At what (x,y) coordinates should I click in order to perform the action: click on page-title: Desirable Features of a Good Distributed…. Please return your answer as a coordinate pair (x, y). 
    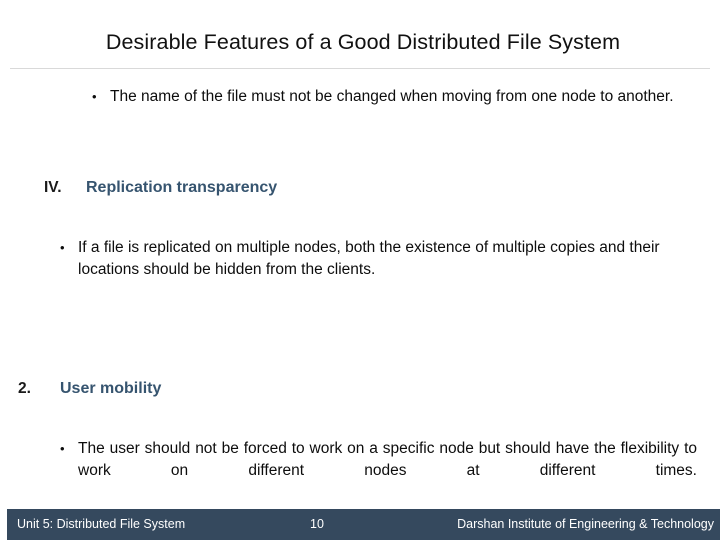
    Looking at the image, I should click on (363, 42).